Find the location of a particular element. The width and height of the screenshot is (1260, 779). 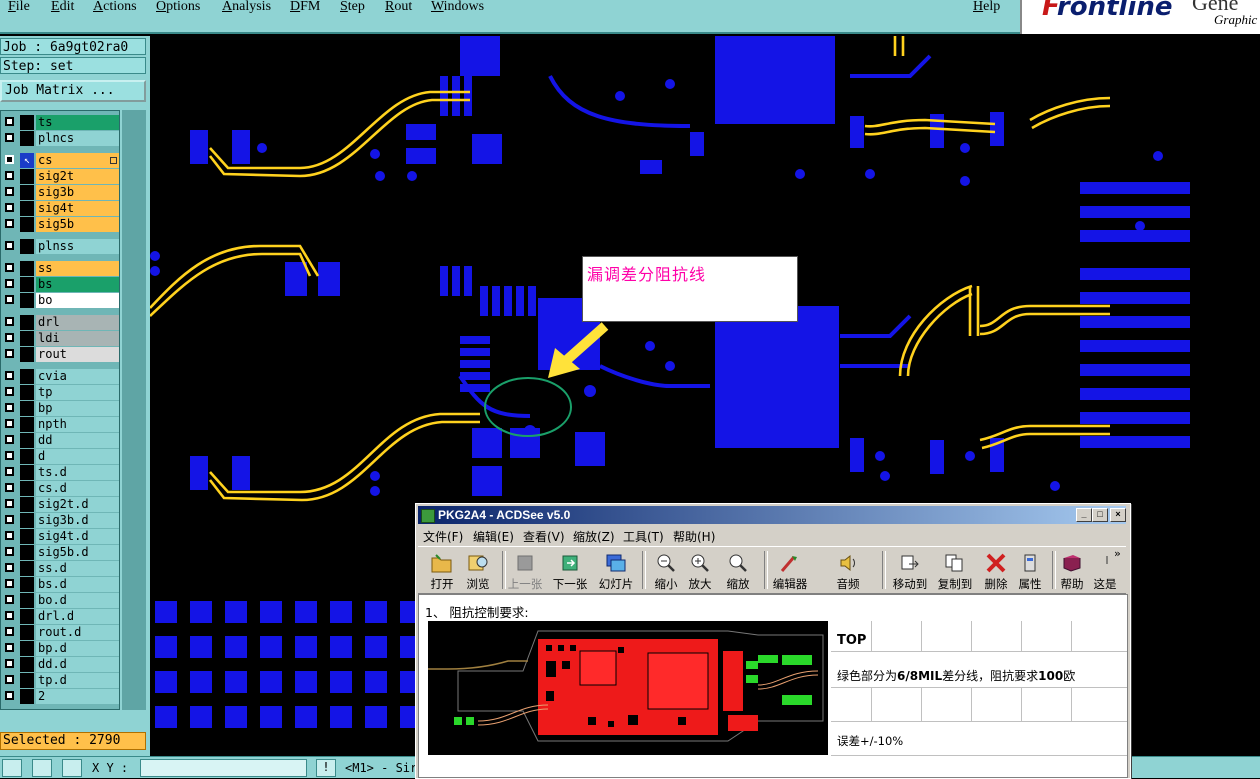

layer-row: ldi is located at coordinates (61, 338).